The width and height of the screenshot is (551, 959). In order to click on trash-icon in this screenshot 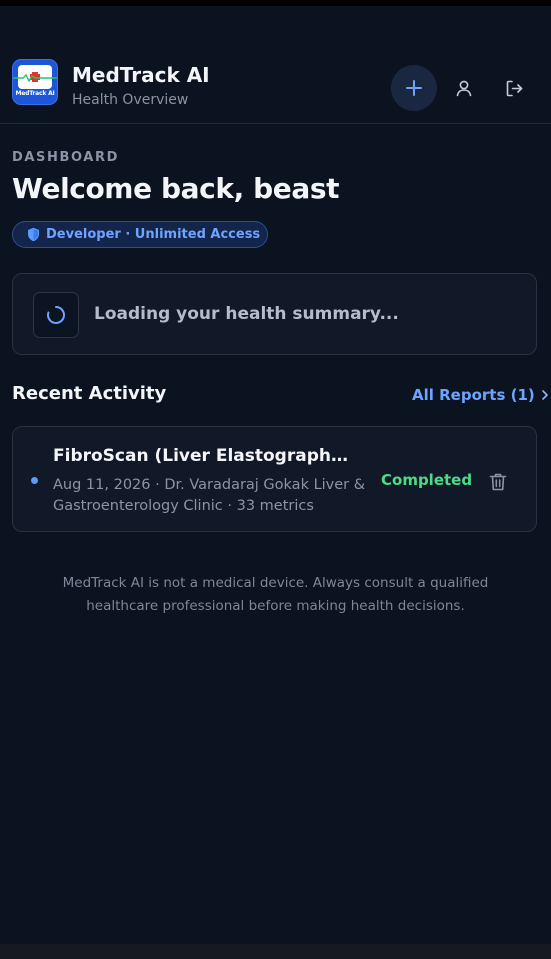, I will do `click(498, 482)`.